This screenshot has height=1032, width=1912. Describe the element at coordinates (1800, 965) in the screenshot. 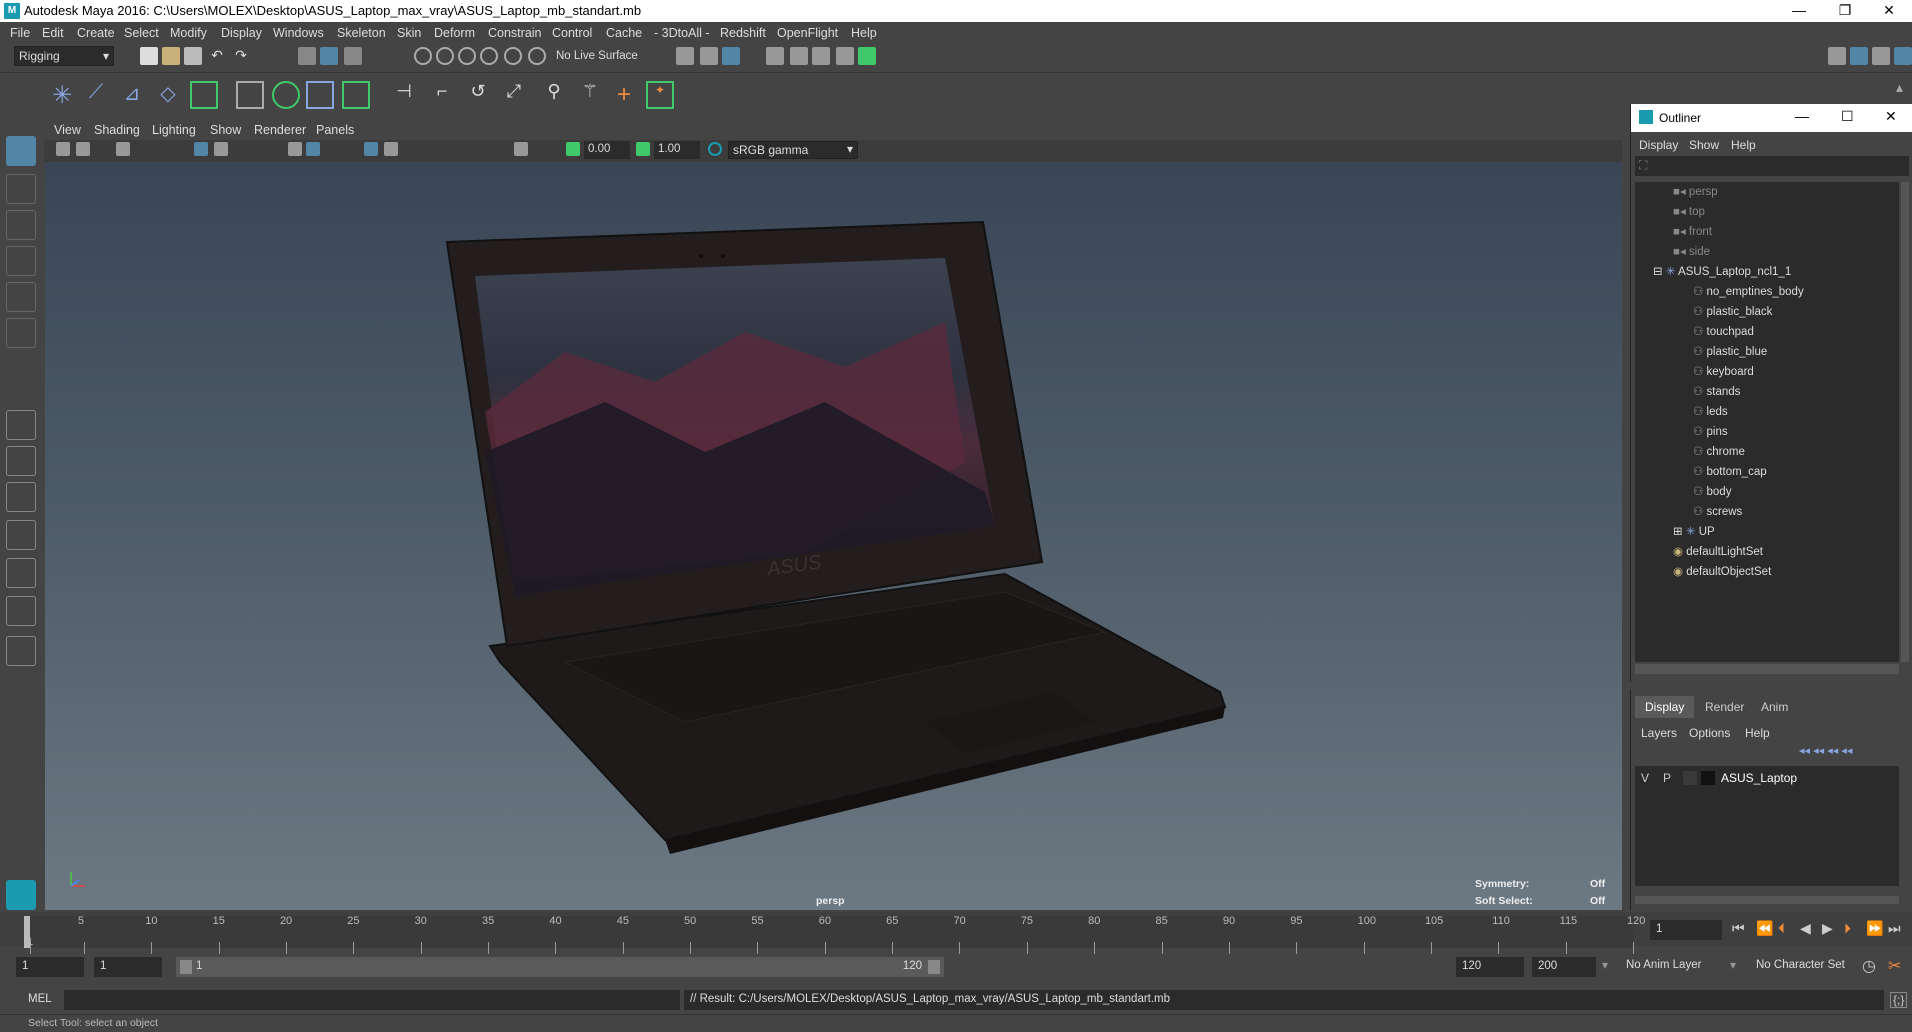

I see `character-set-dropdown: No Character Set` at that location.